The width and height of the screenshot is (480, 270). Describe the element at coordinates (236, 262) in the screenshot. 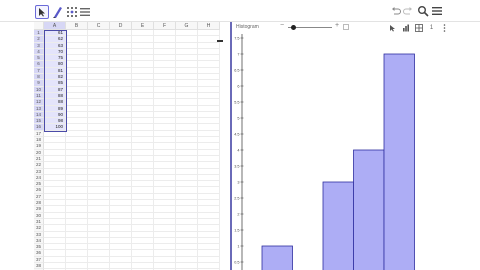

I see `y-tick-label: 0.5` at that location.